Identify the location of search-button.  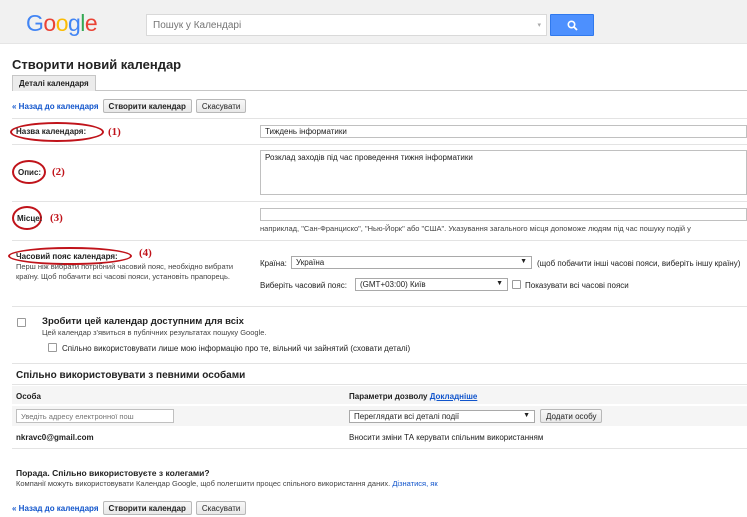
(572, 25).